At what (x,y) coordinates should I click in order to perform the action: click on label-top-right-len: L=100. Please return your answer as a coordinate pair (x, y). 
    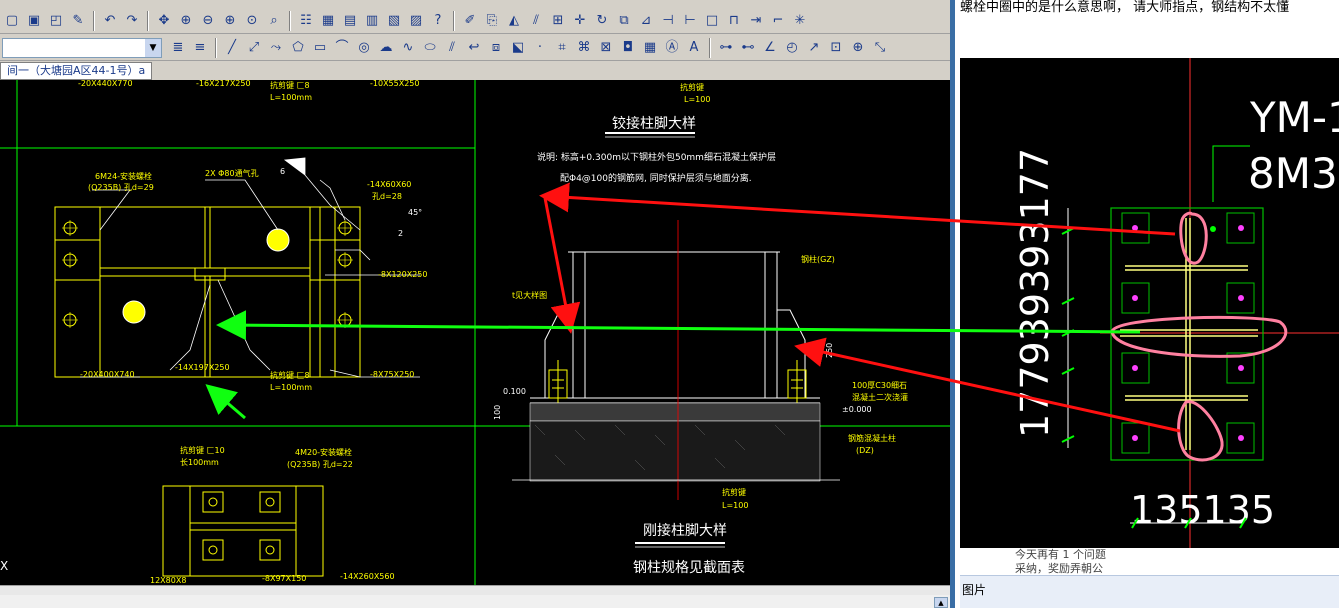
    Looking at the image, I should click on (697, 99).